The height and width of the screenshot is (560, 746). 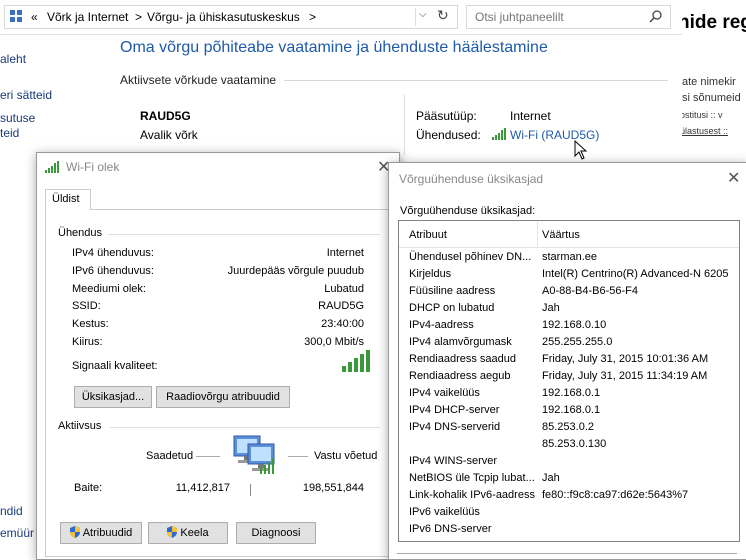 What do you see at coordinates (615, 495) in the screenshot?
I see `value-cell: fe80::f9c8:ca97:d62e:5643%7` at bounding box center [615, 495].